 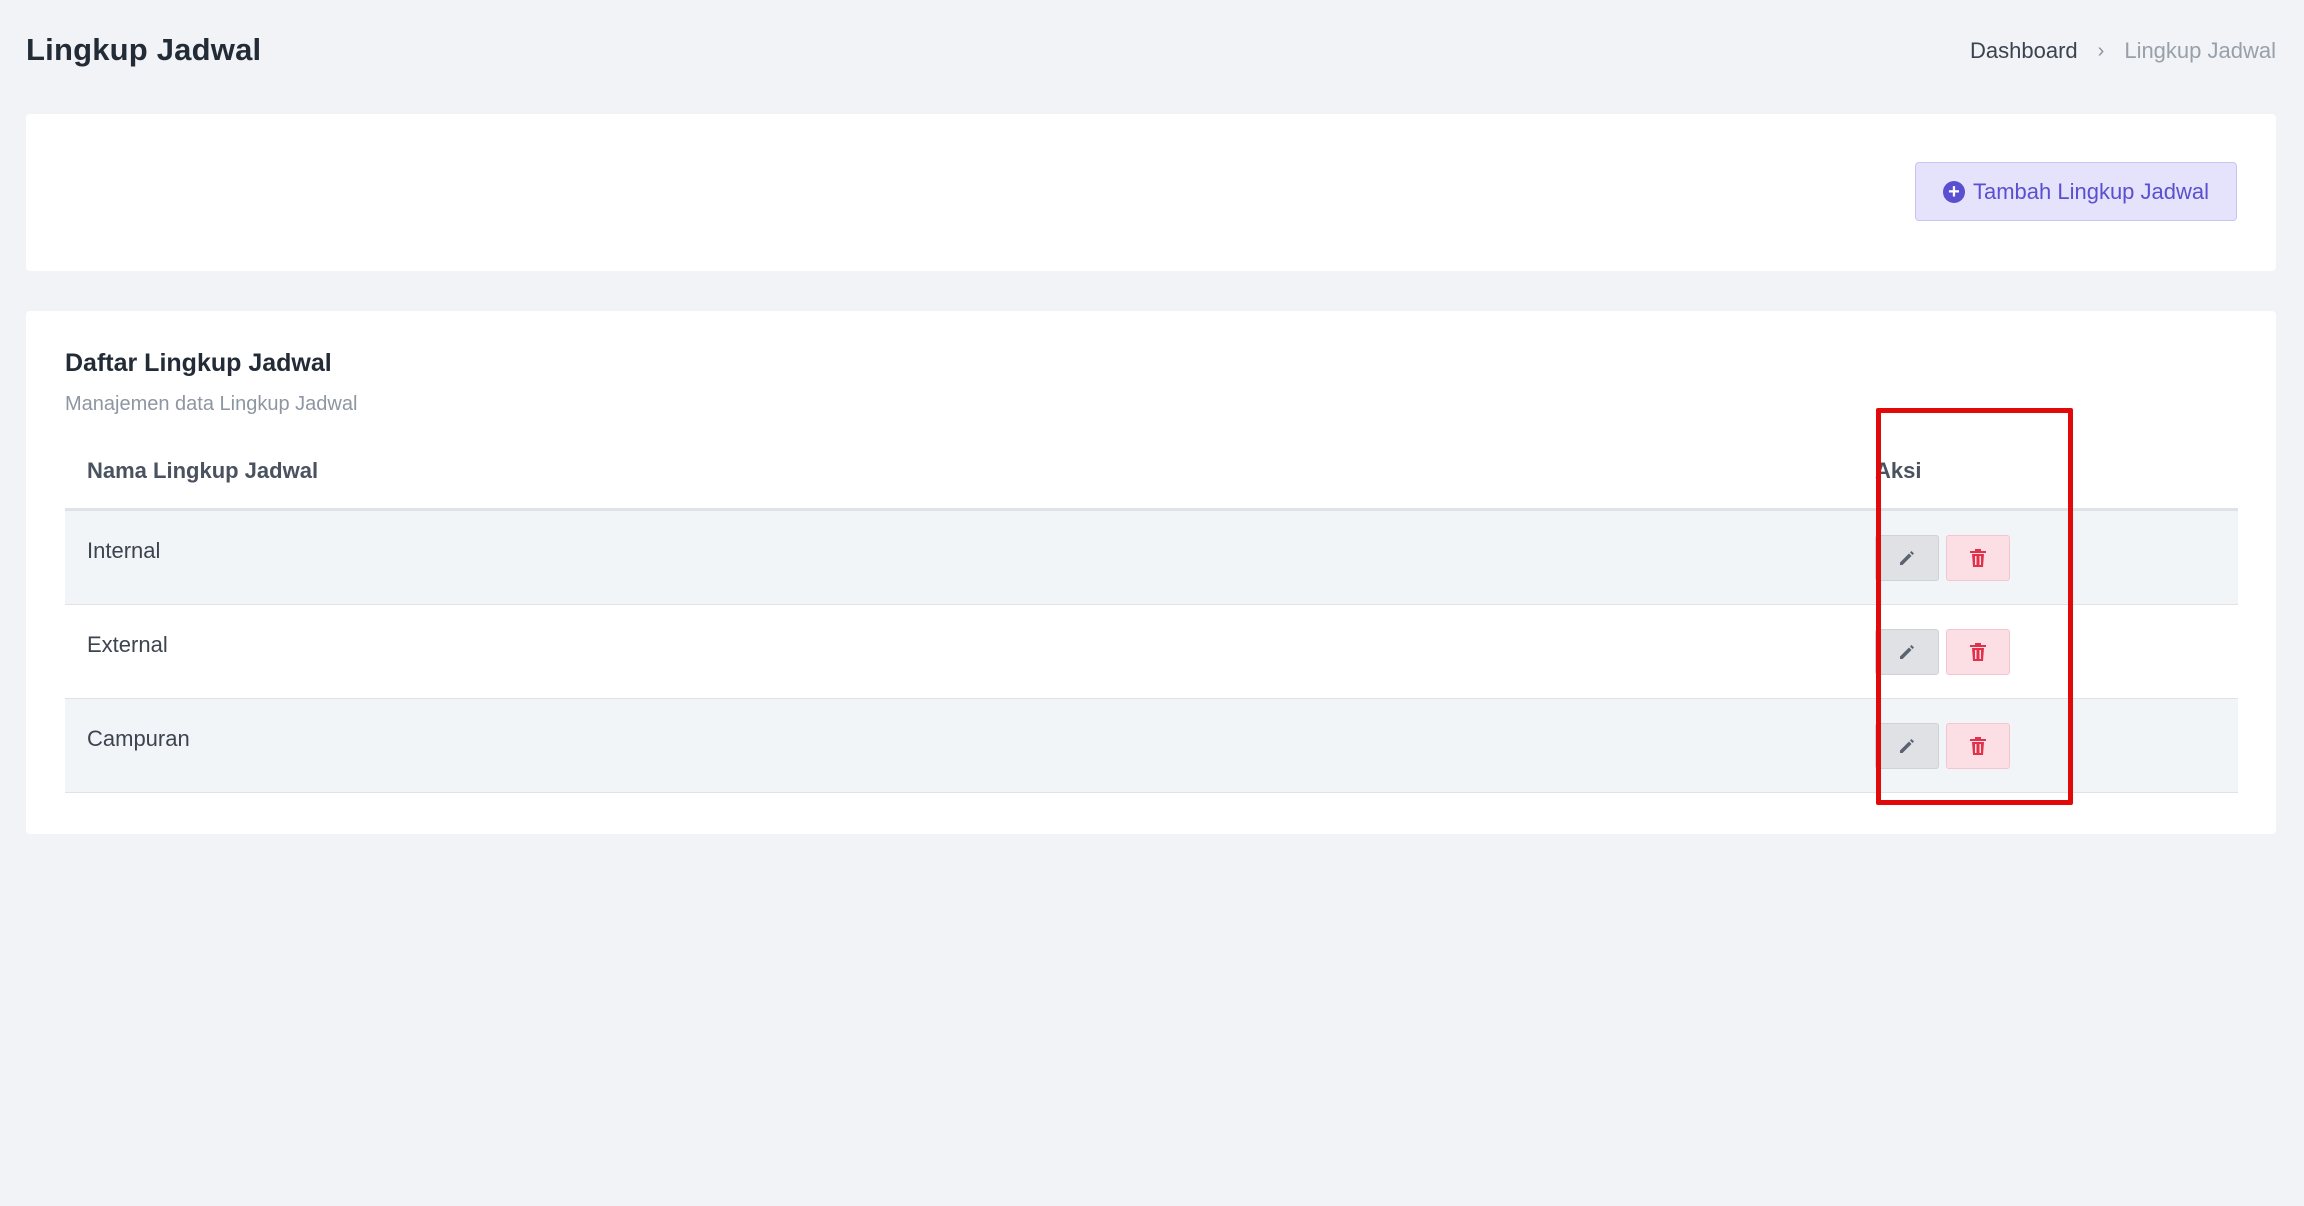 What do you see at coordinates (124, 550) in the screenshot?
I see `row-name-cell: Internal` at bounding box center [124, 550].